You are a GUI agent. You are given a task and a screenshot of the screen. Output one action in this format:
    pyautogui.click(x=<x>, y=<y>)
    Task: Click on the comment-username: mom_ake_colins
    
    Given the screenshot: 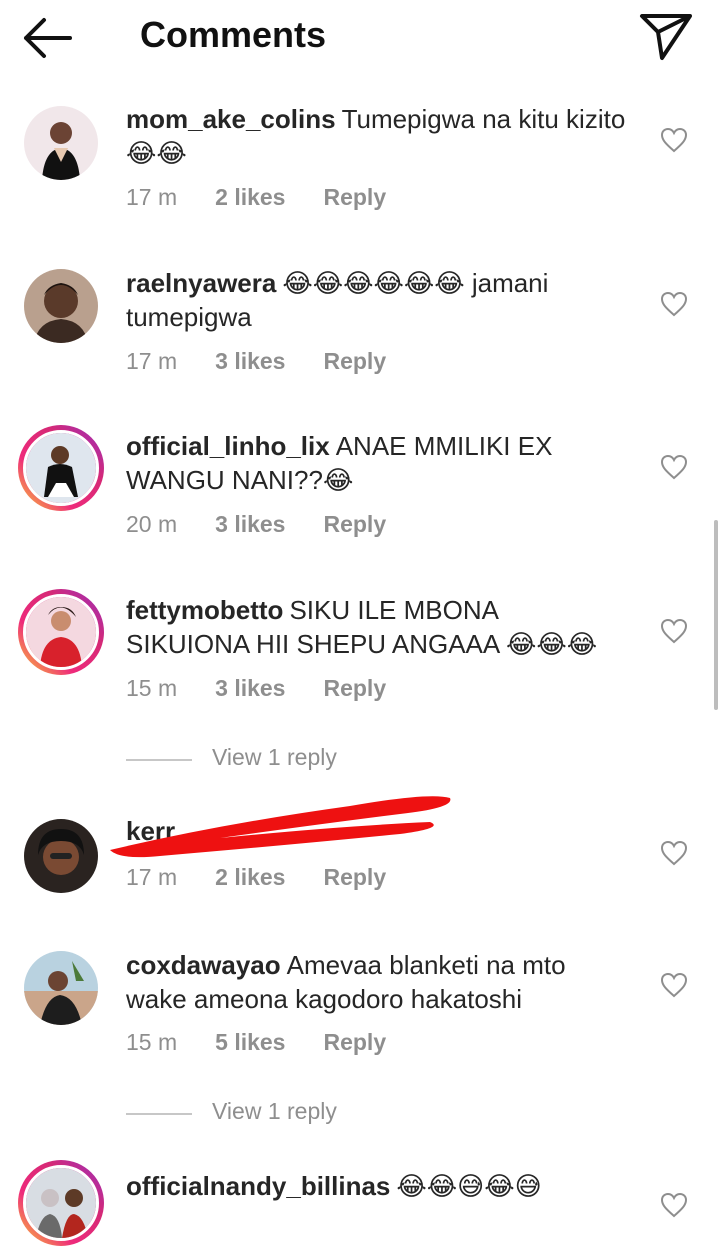 What is the action you would take?
    pyautogui.click(x=231, y=119)
    